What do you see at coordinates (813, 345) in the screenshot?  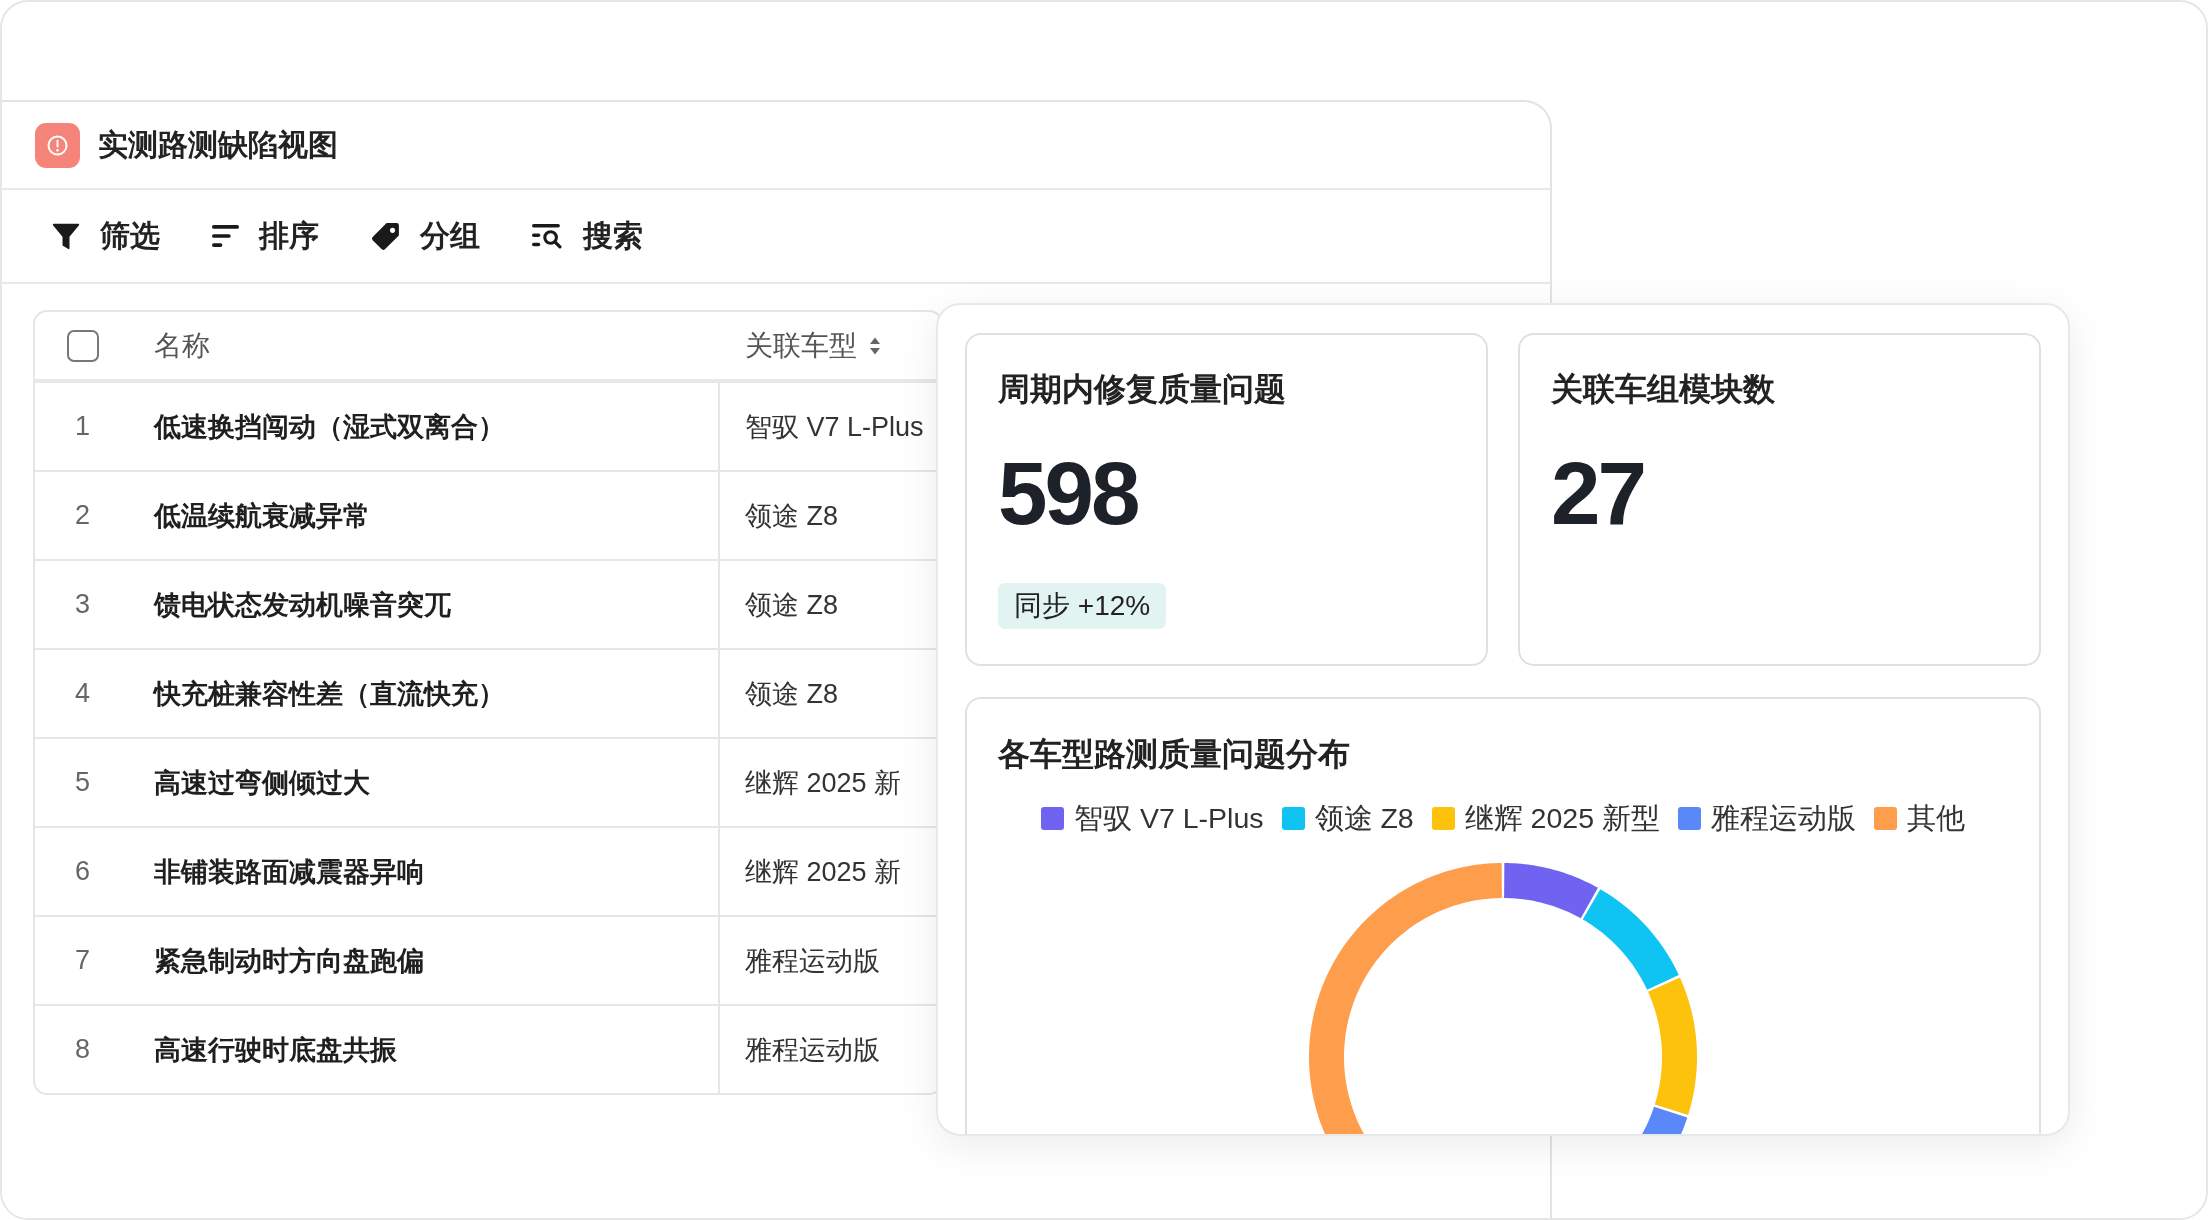 I see `column-header: 关联车型` at bounding box center [813, 345].